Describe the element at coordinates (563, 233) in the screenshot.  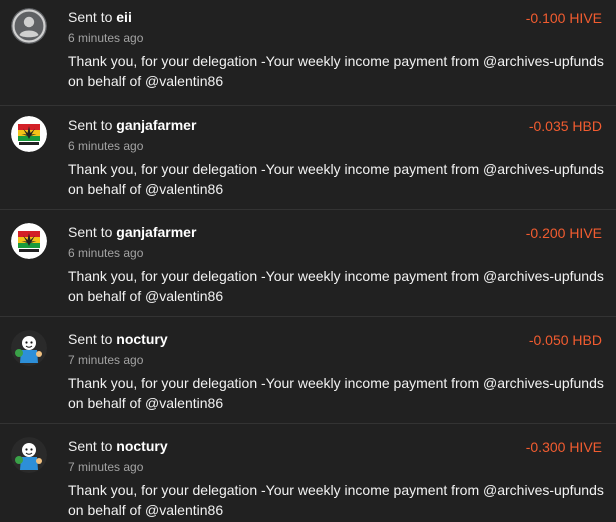
I see `transaction-amount: -0.200 HIVE` at that location.